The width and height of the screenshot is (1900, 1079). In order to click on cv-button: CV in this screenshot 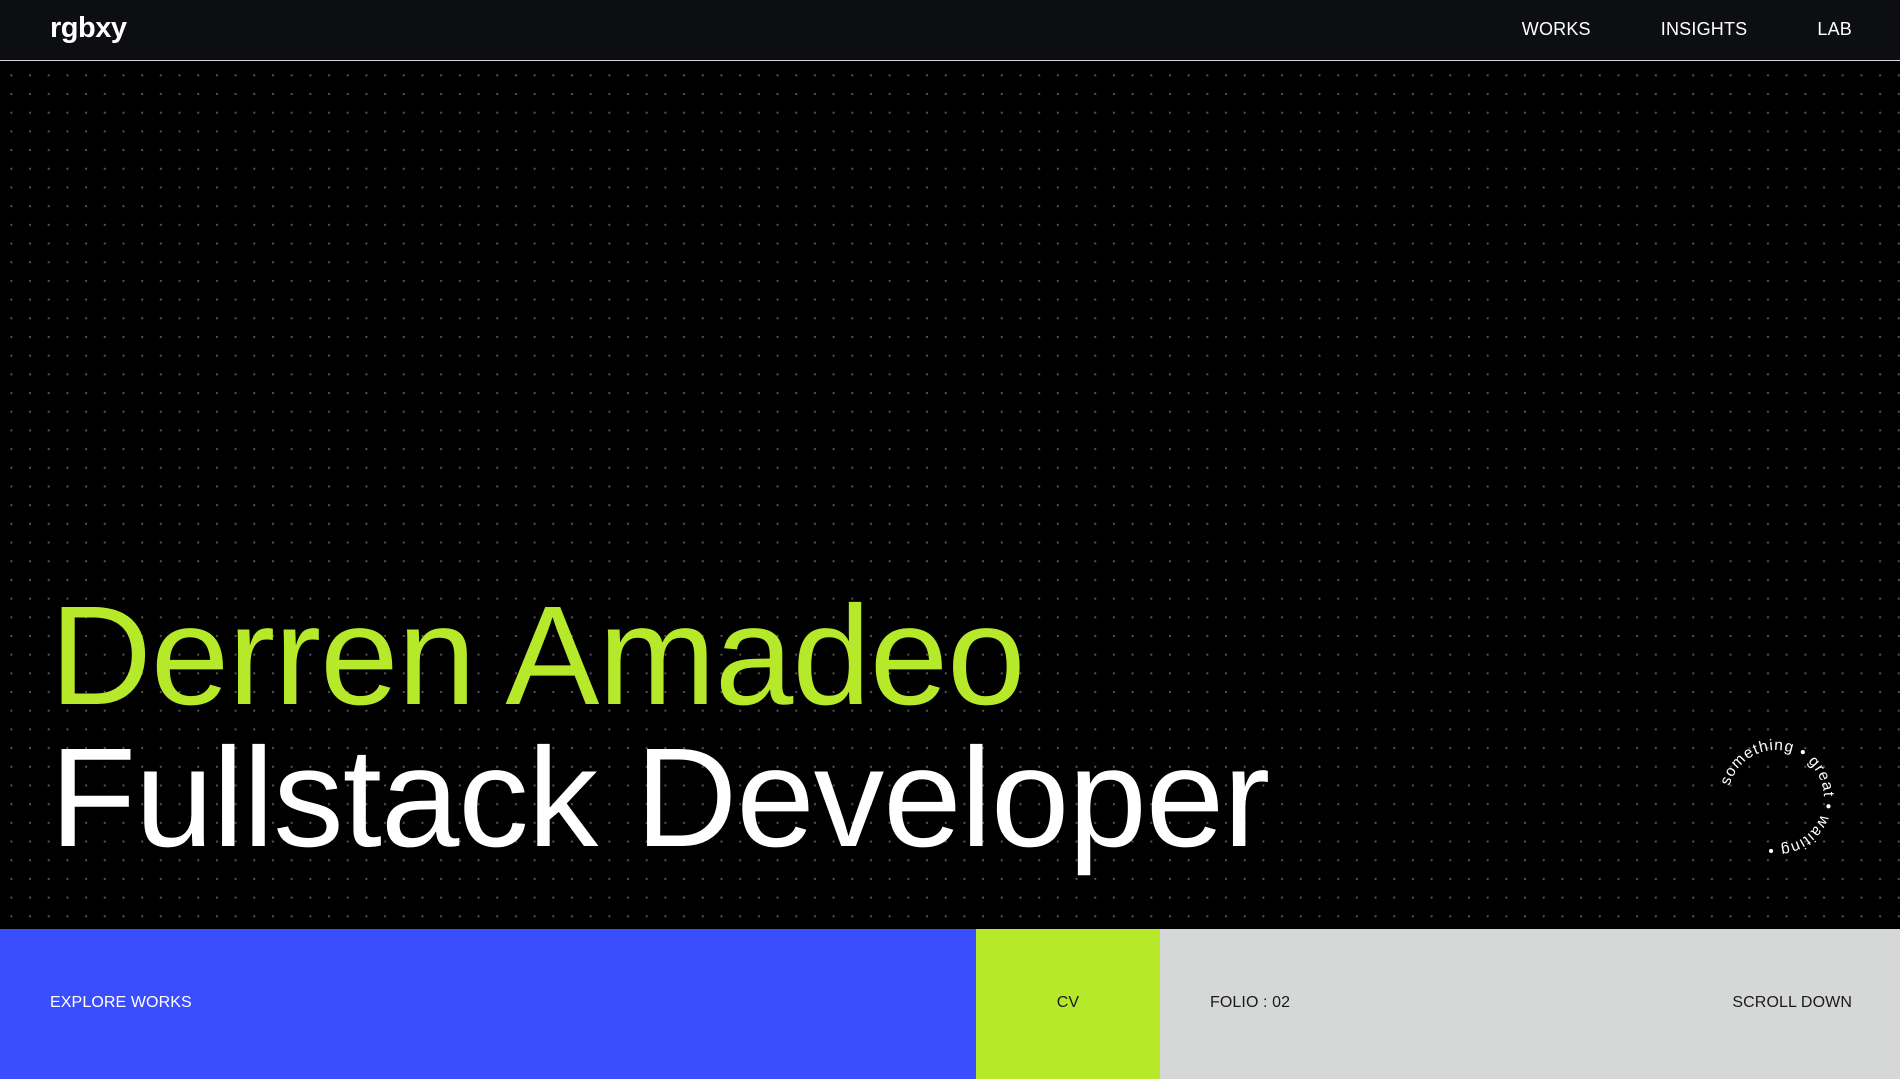, I will do `click(1068, 1004)`.